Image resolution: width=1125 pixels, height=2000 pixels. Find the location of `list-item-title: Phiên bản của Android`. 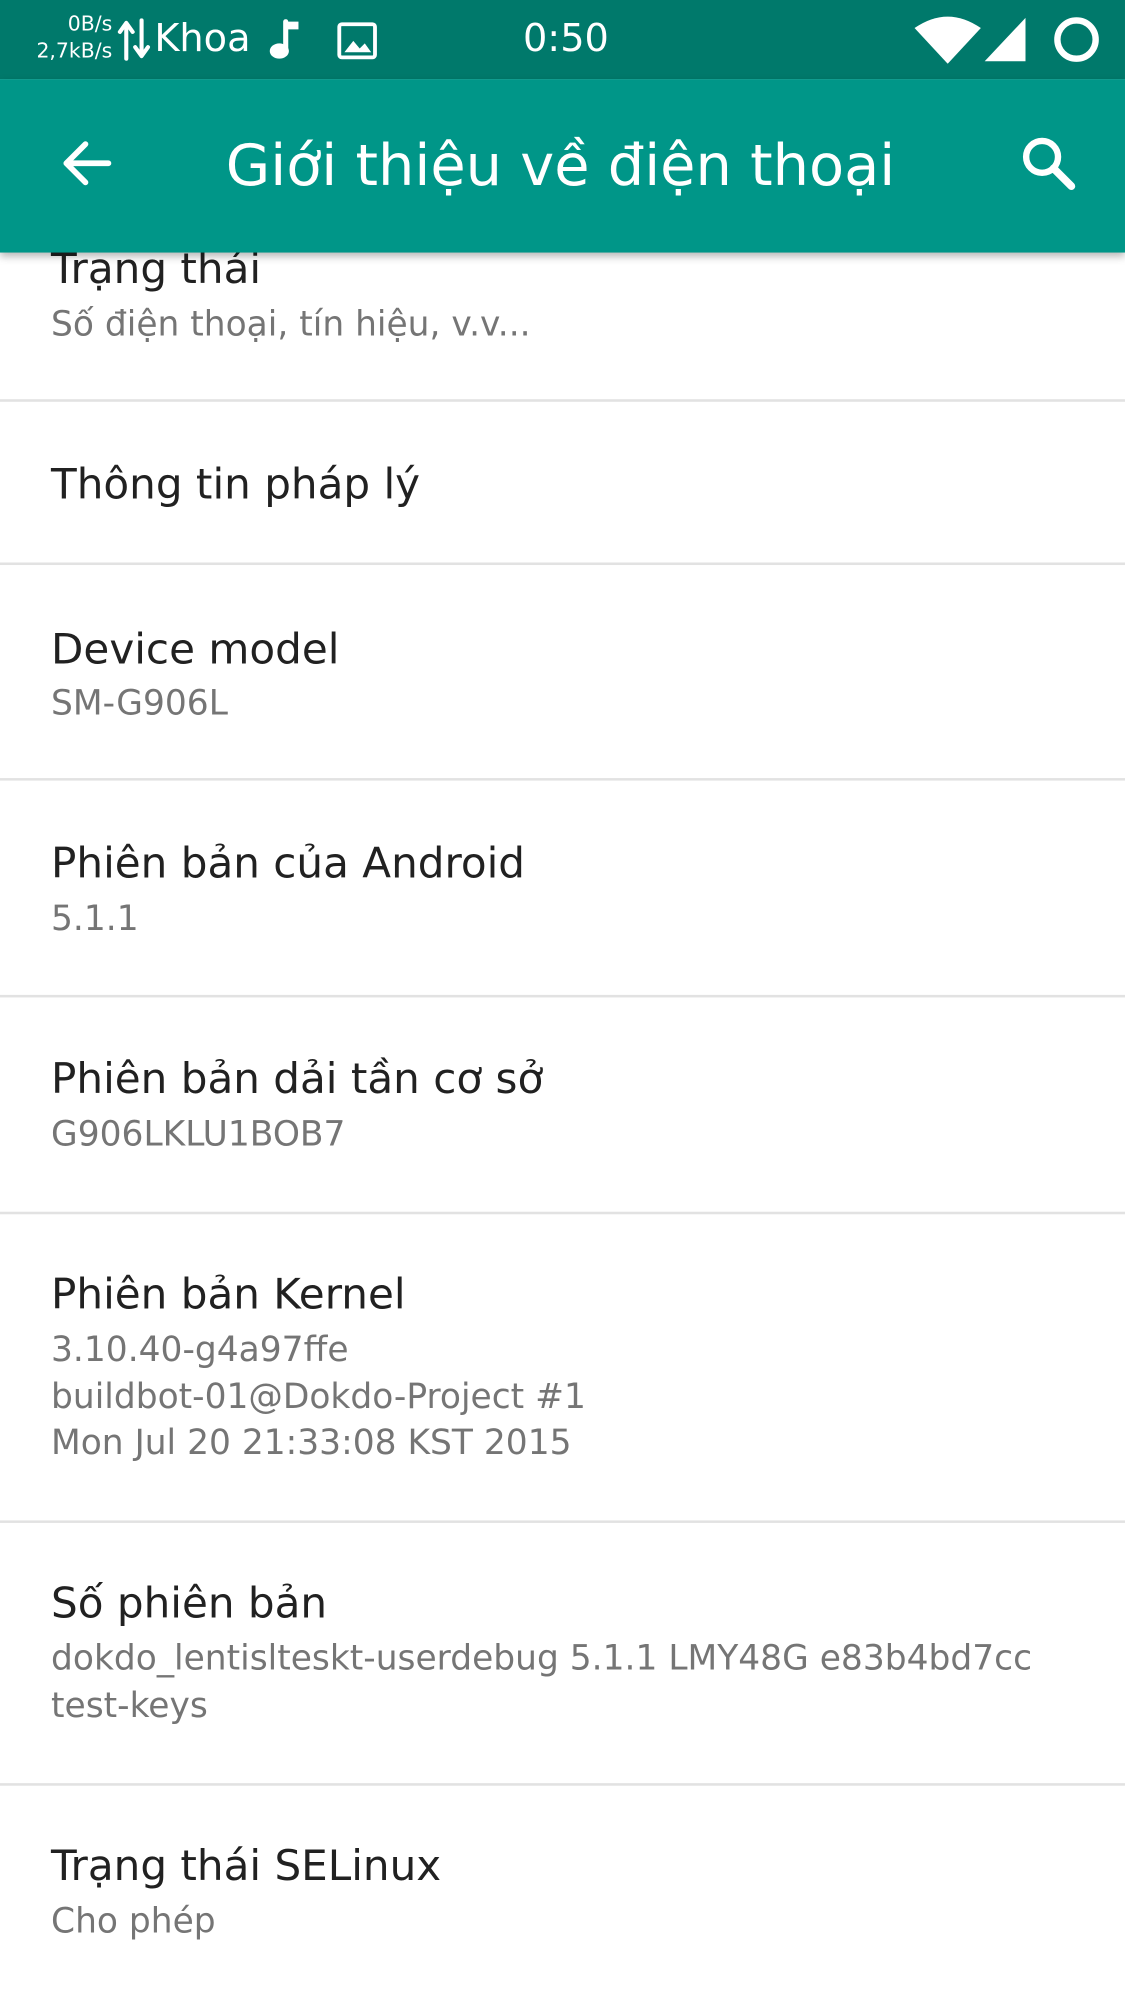

list-item-title: Phiên bản của Android is located at coordinates (288, 863).